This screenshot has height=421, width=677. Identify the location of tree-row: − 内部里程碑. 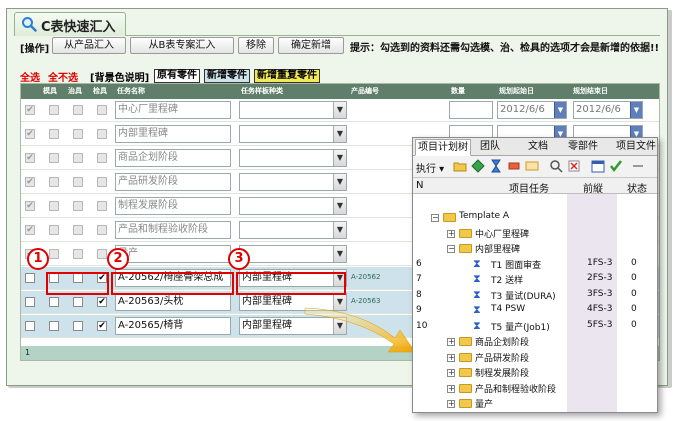
(535, 248).